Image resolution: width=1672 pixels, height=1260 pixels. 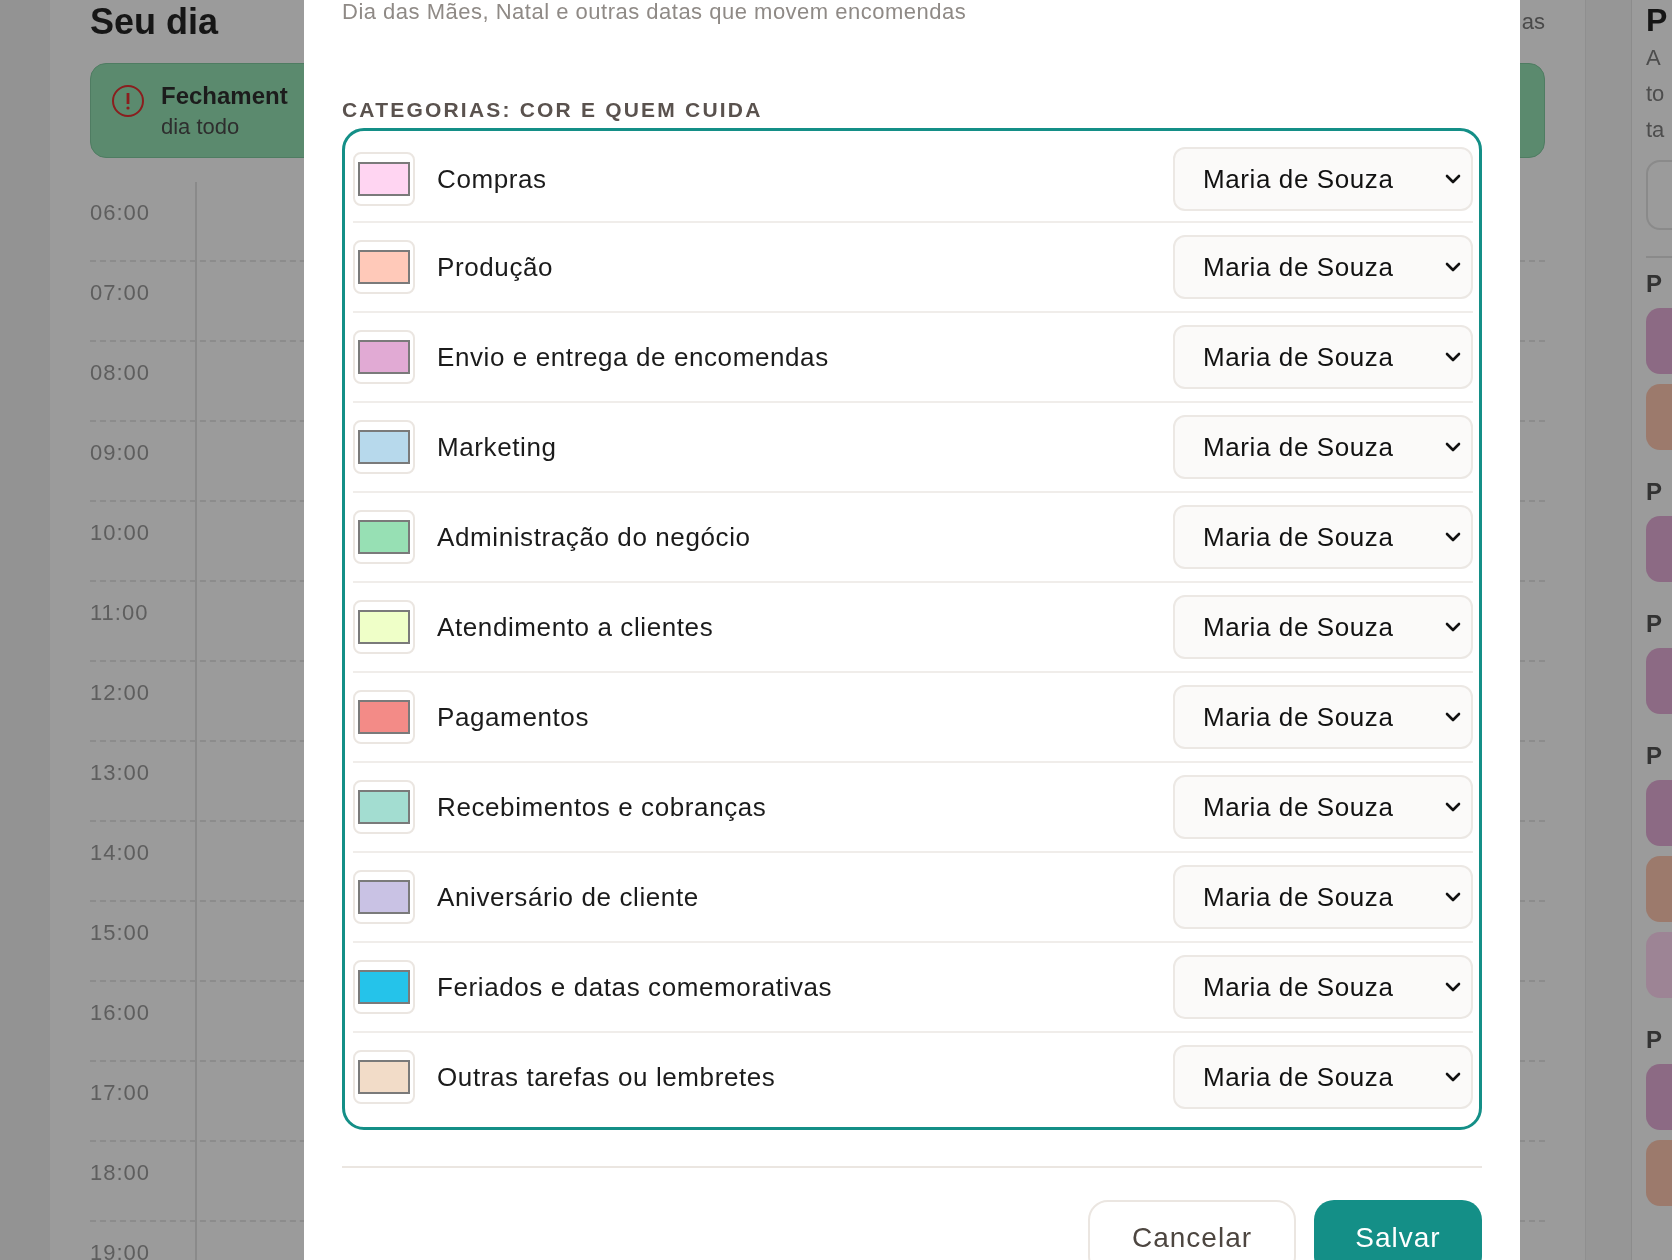 I want to click on panel-text: ta, so click(x=1656, y=130).